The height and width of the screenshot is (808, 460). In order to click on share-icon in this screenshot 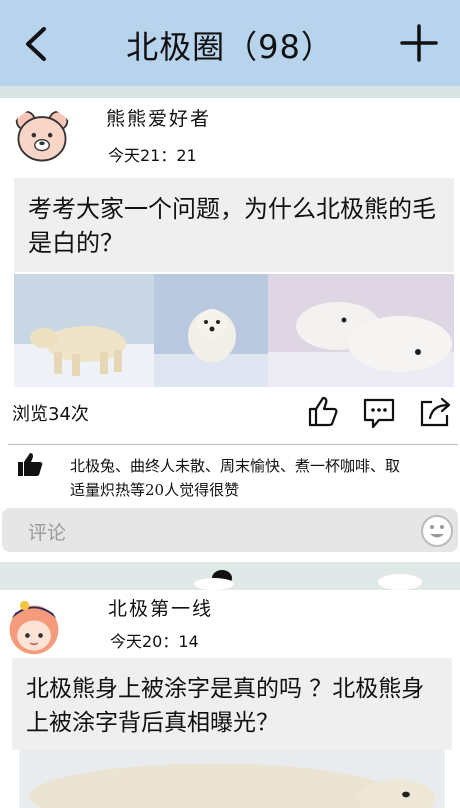, I will do `click(435, 411)`.